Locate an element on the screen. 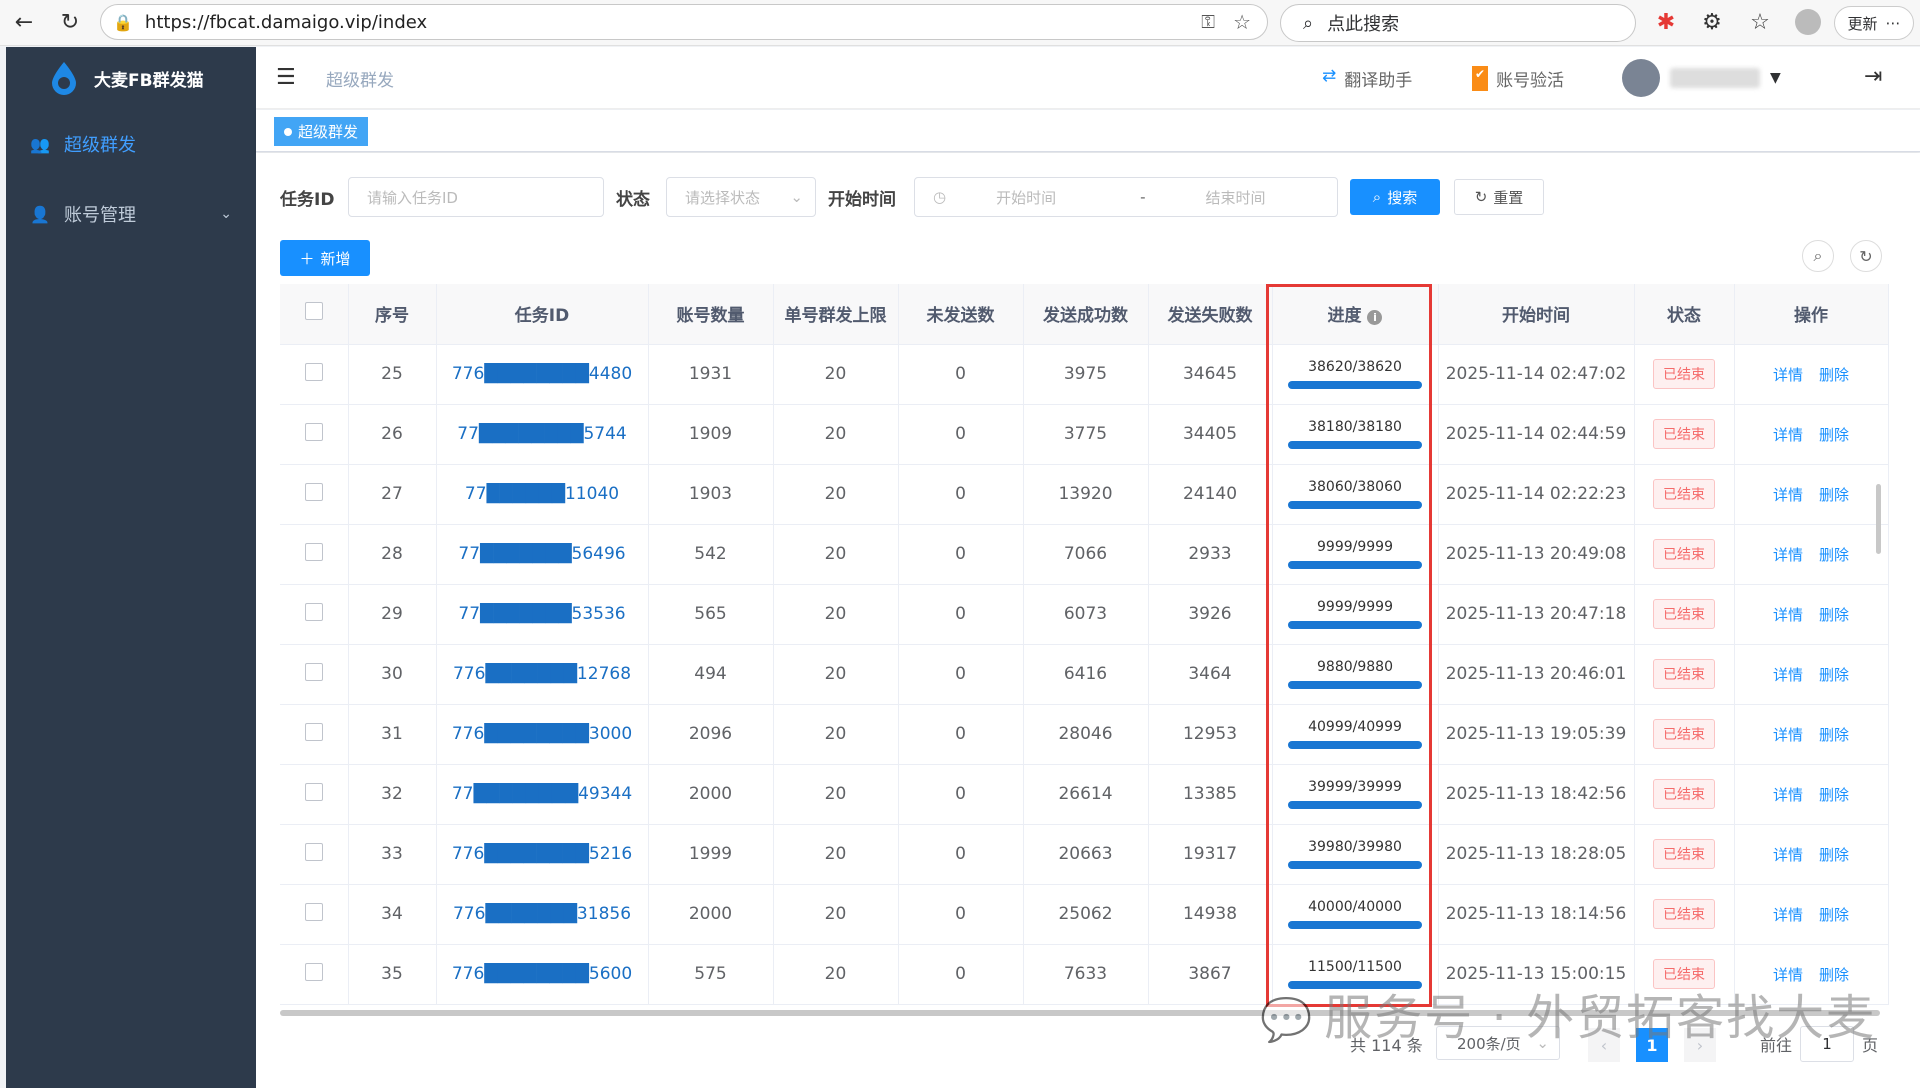  app-logo: 大麦FB群发猫 is located at coordinates (131, 78).